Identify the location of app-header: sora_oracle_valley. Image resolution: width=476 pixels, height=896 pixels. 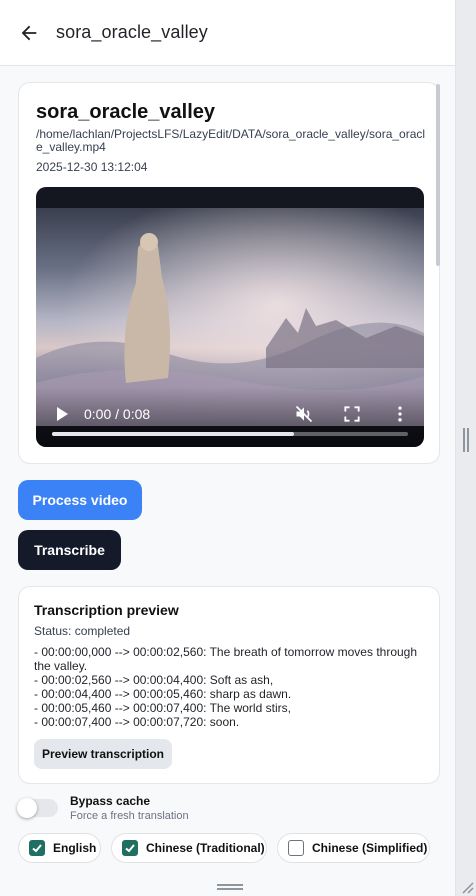
(227, 33).